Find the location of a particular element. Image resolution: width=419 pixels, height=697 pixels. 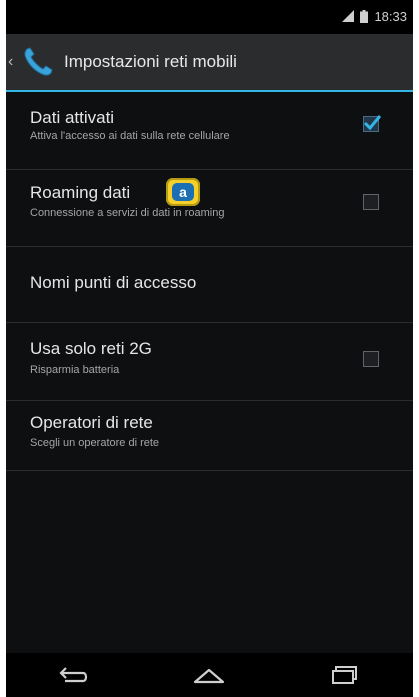

setting-title: Nomi punti di accesso is located at coordinates (113, 282).